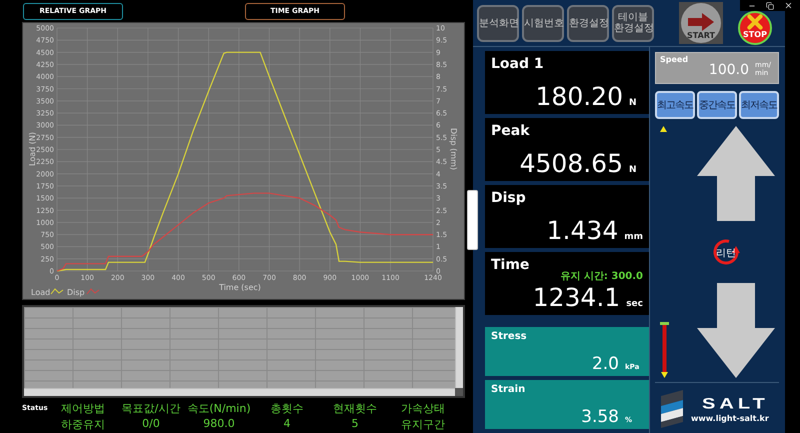 This screenshot has height=433, width=800. I want to click on status-header: 목표값/시간, so click(151, 408).